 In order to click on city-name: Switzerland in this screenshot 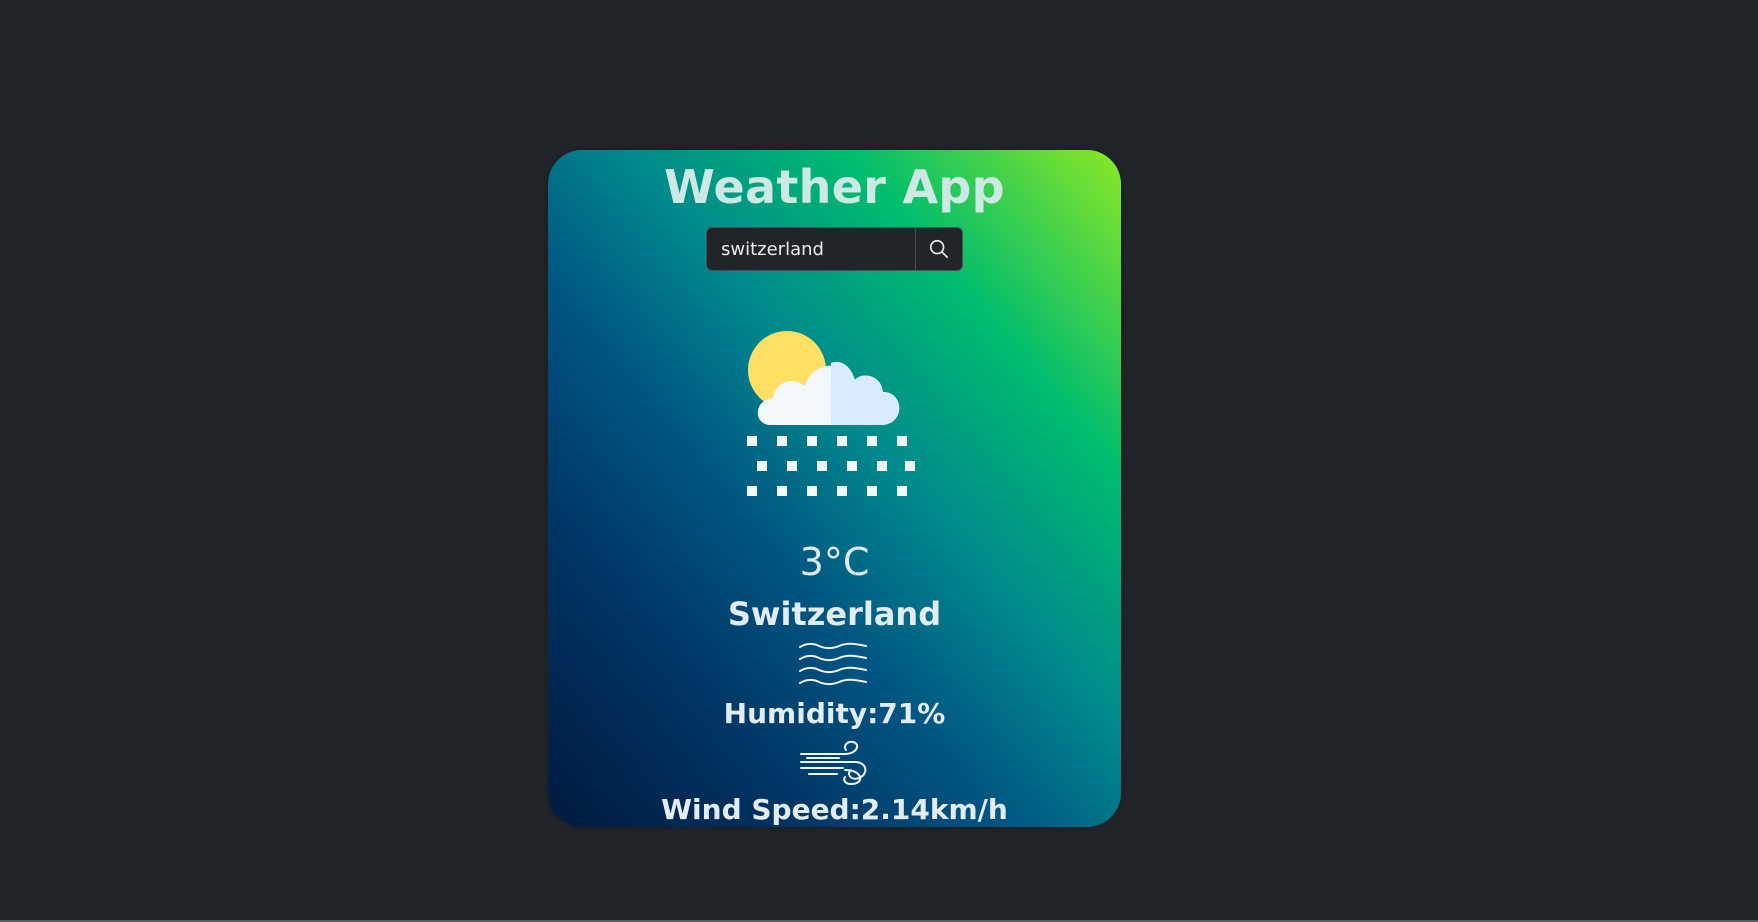, I will do `click(834, 614)`.